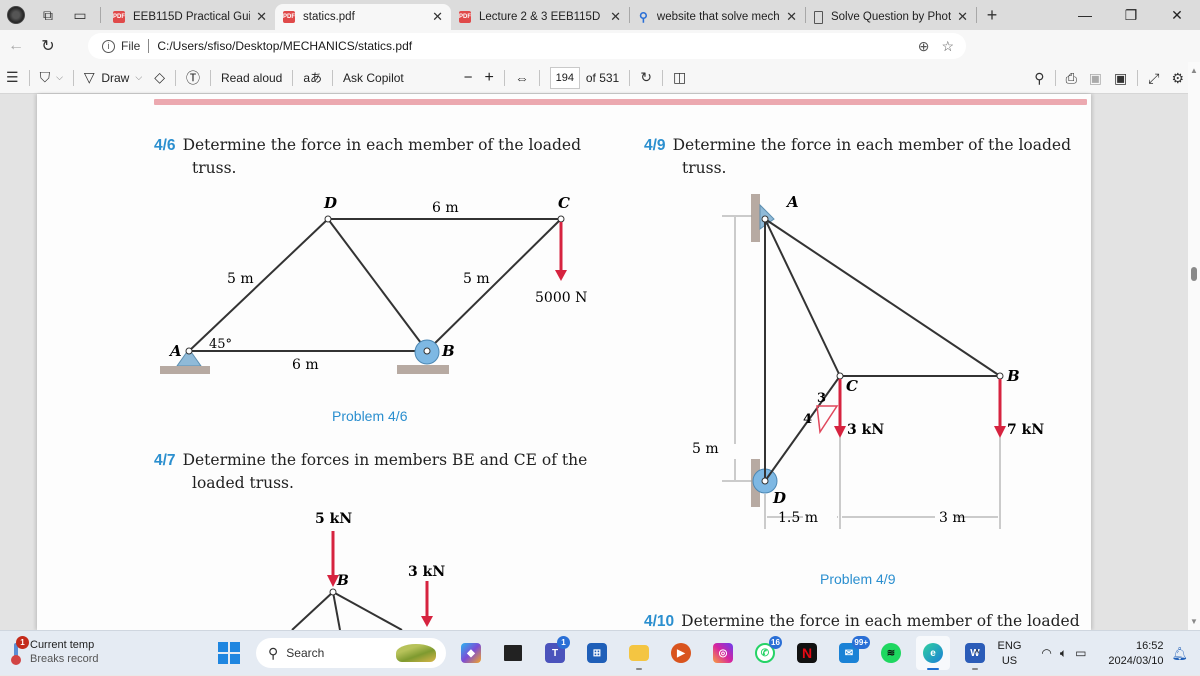  What do you see at coordinates (1179, 654) in the screenshot?
I see `notification-bell-icon: 🔔︎` at bounding box center [1179, 654].